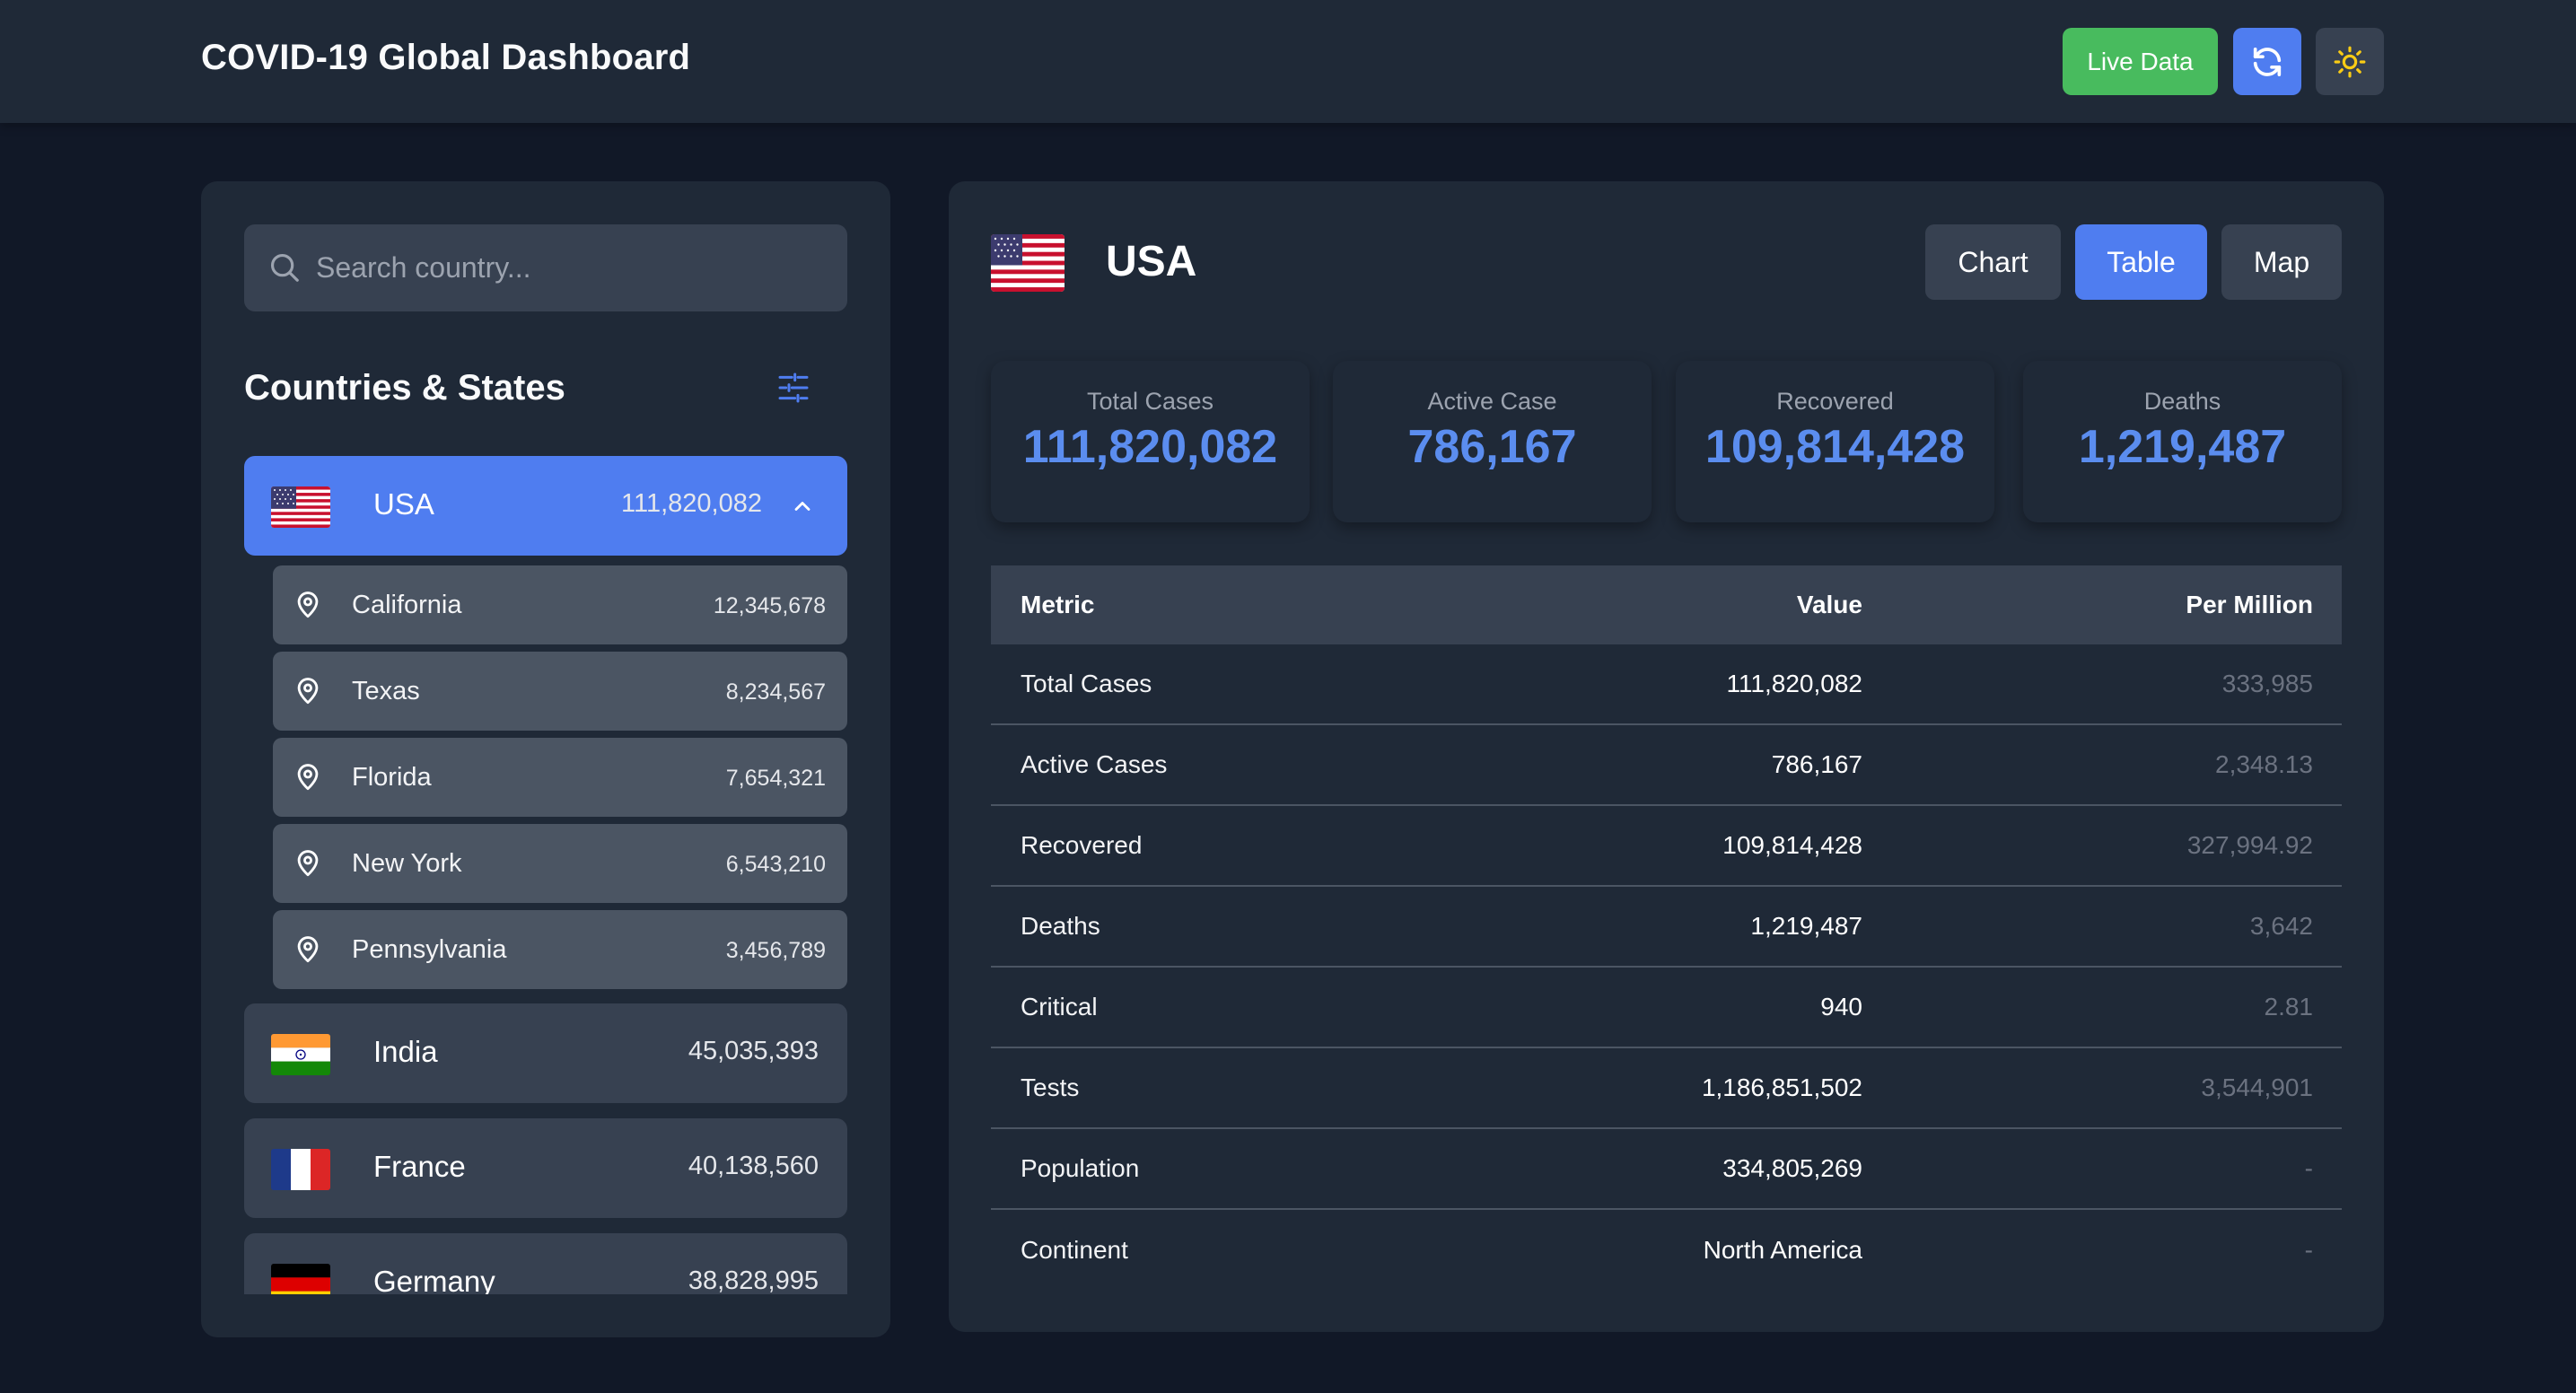 The width and height of the screenshot is (2576, 1393). I want to click on state-count: 12,345,678, so click(769, 605).